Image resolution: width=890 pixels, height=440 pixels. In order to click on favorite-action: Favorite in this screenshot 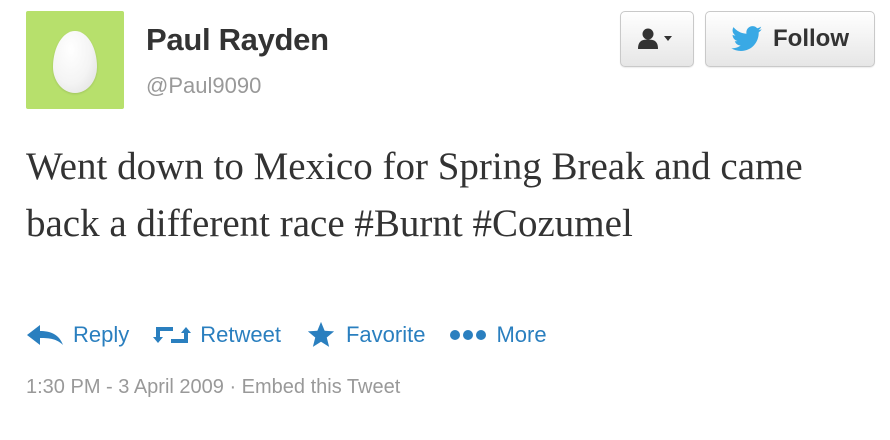, I will do `click(365, 335)`.